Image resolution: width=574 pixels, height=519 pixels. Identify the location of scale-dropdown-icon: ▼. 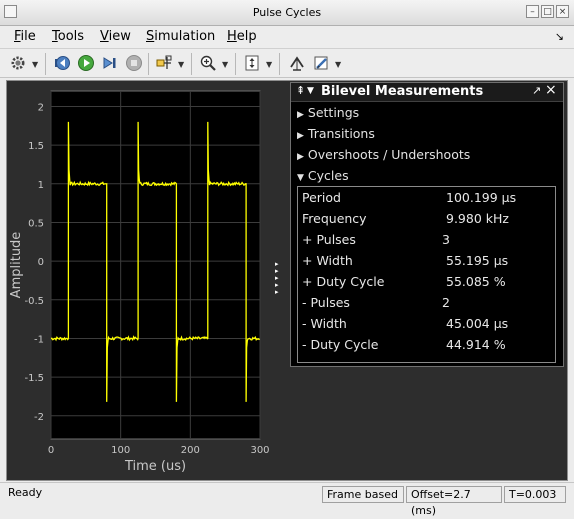
(269, 64).